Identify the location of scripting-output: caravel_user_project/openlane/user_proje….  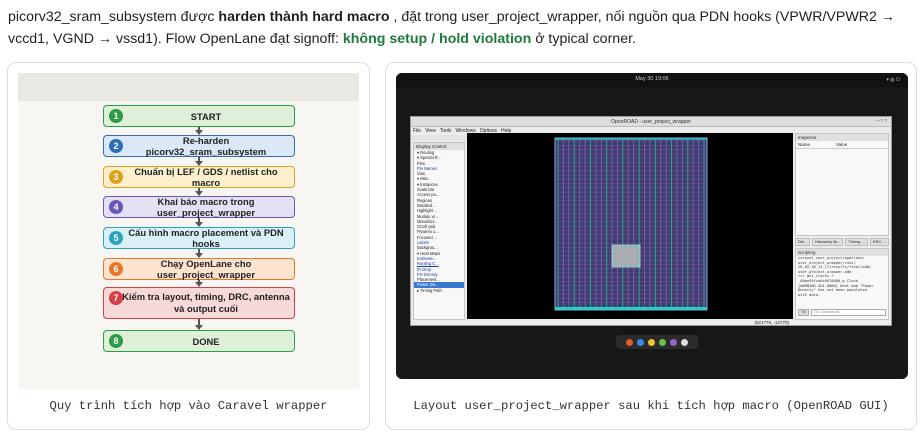
(842, 276).